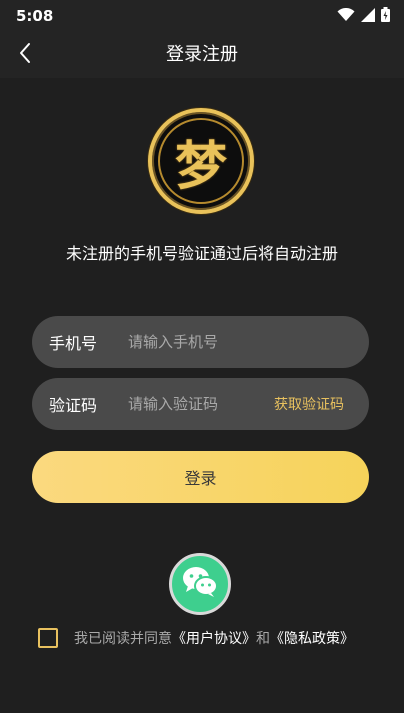  What do you see at coordinates (312, 638) in the screenshot?
I see `privacy-policy-link: 《隐私政策》` at bounding box center [312, 638].